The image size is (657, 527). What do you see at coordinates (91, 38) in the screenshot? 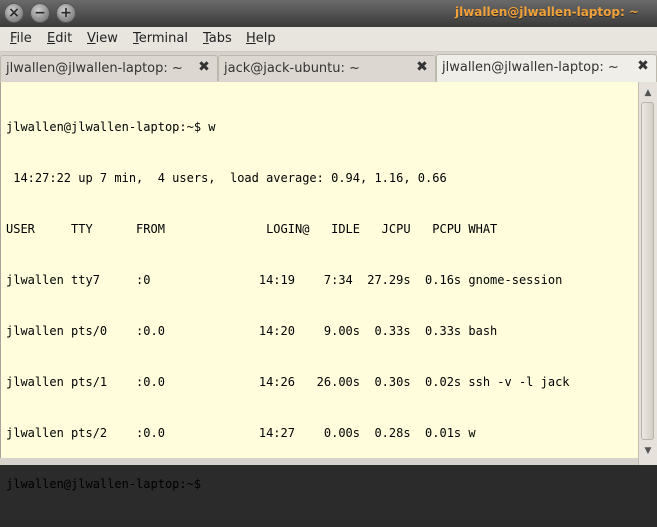
I see `menu-view-mnemonic: V` at bounding box center [91, 38].